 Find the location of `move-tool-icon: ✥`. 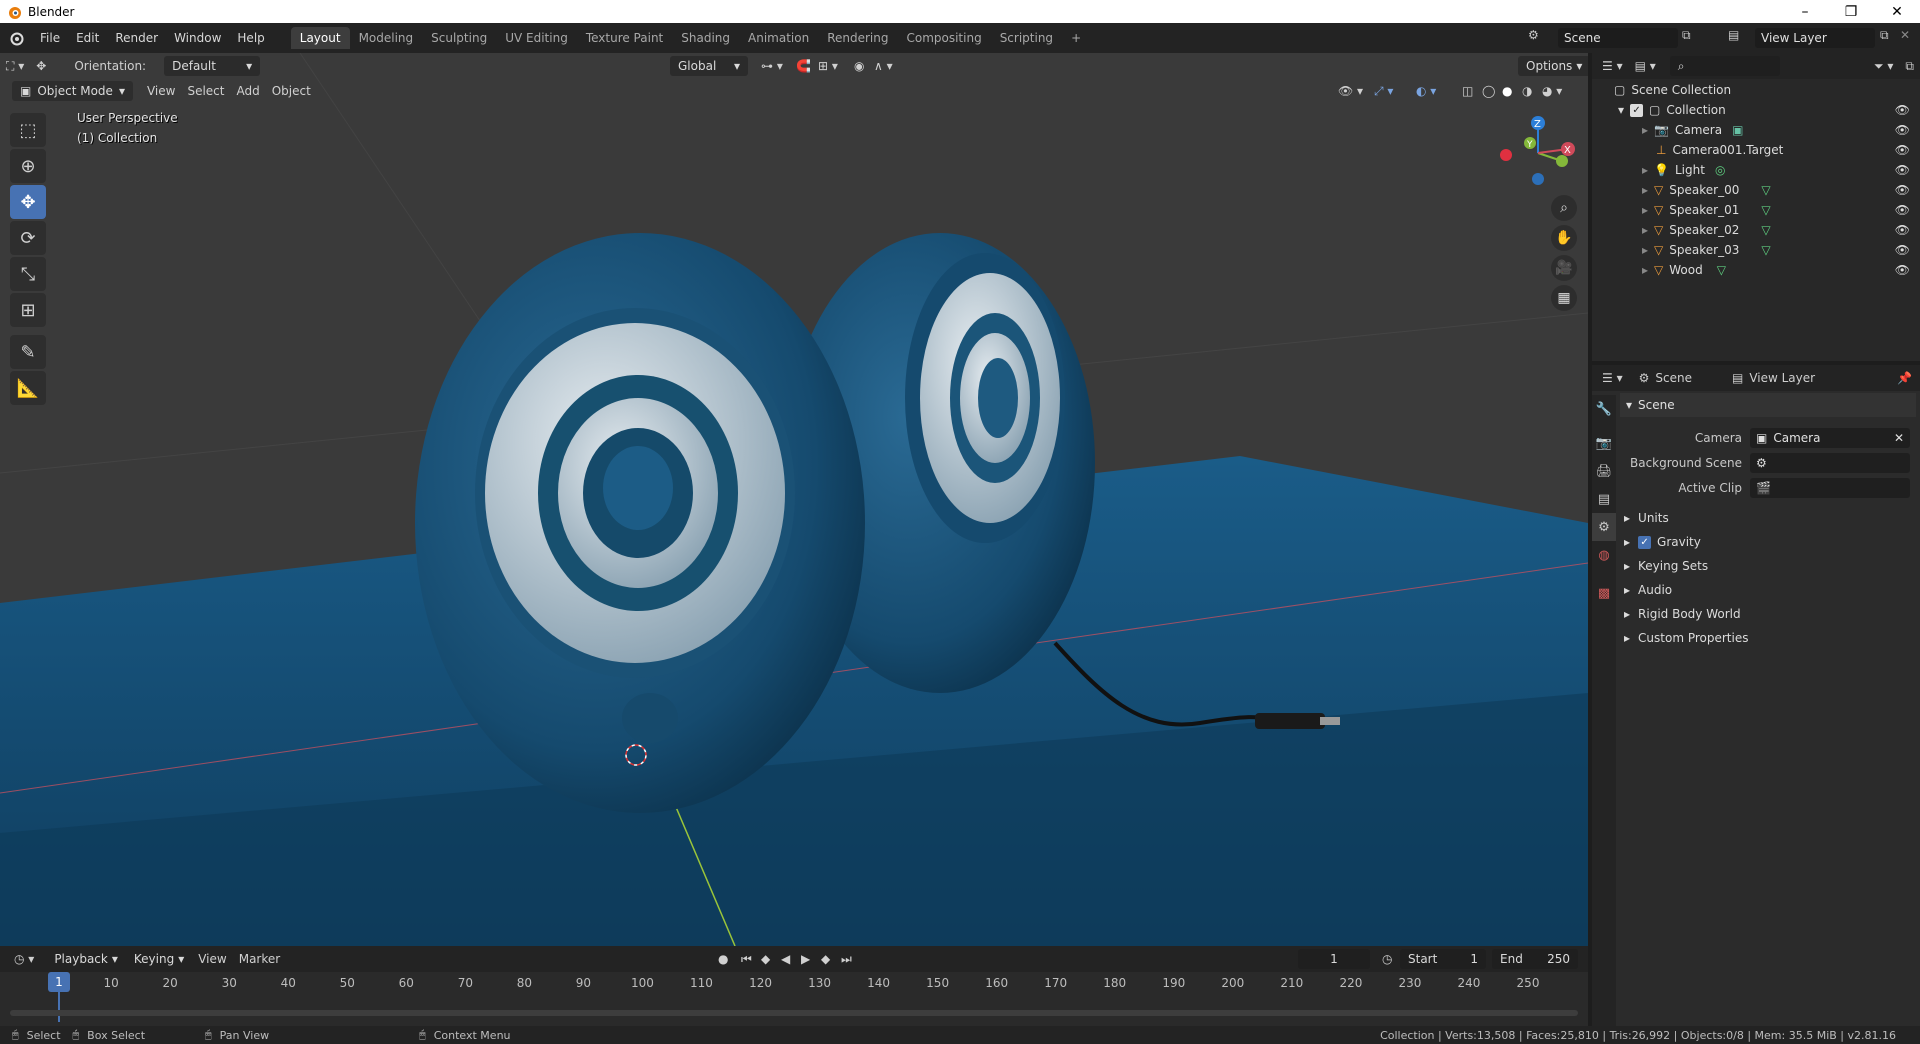

move-tool-icon: ✥ is located at coordinates (28, 202).